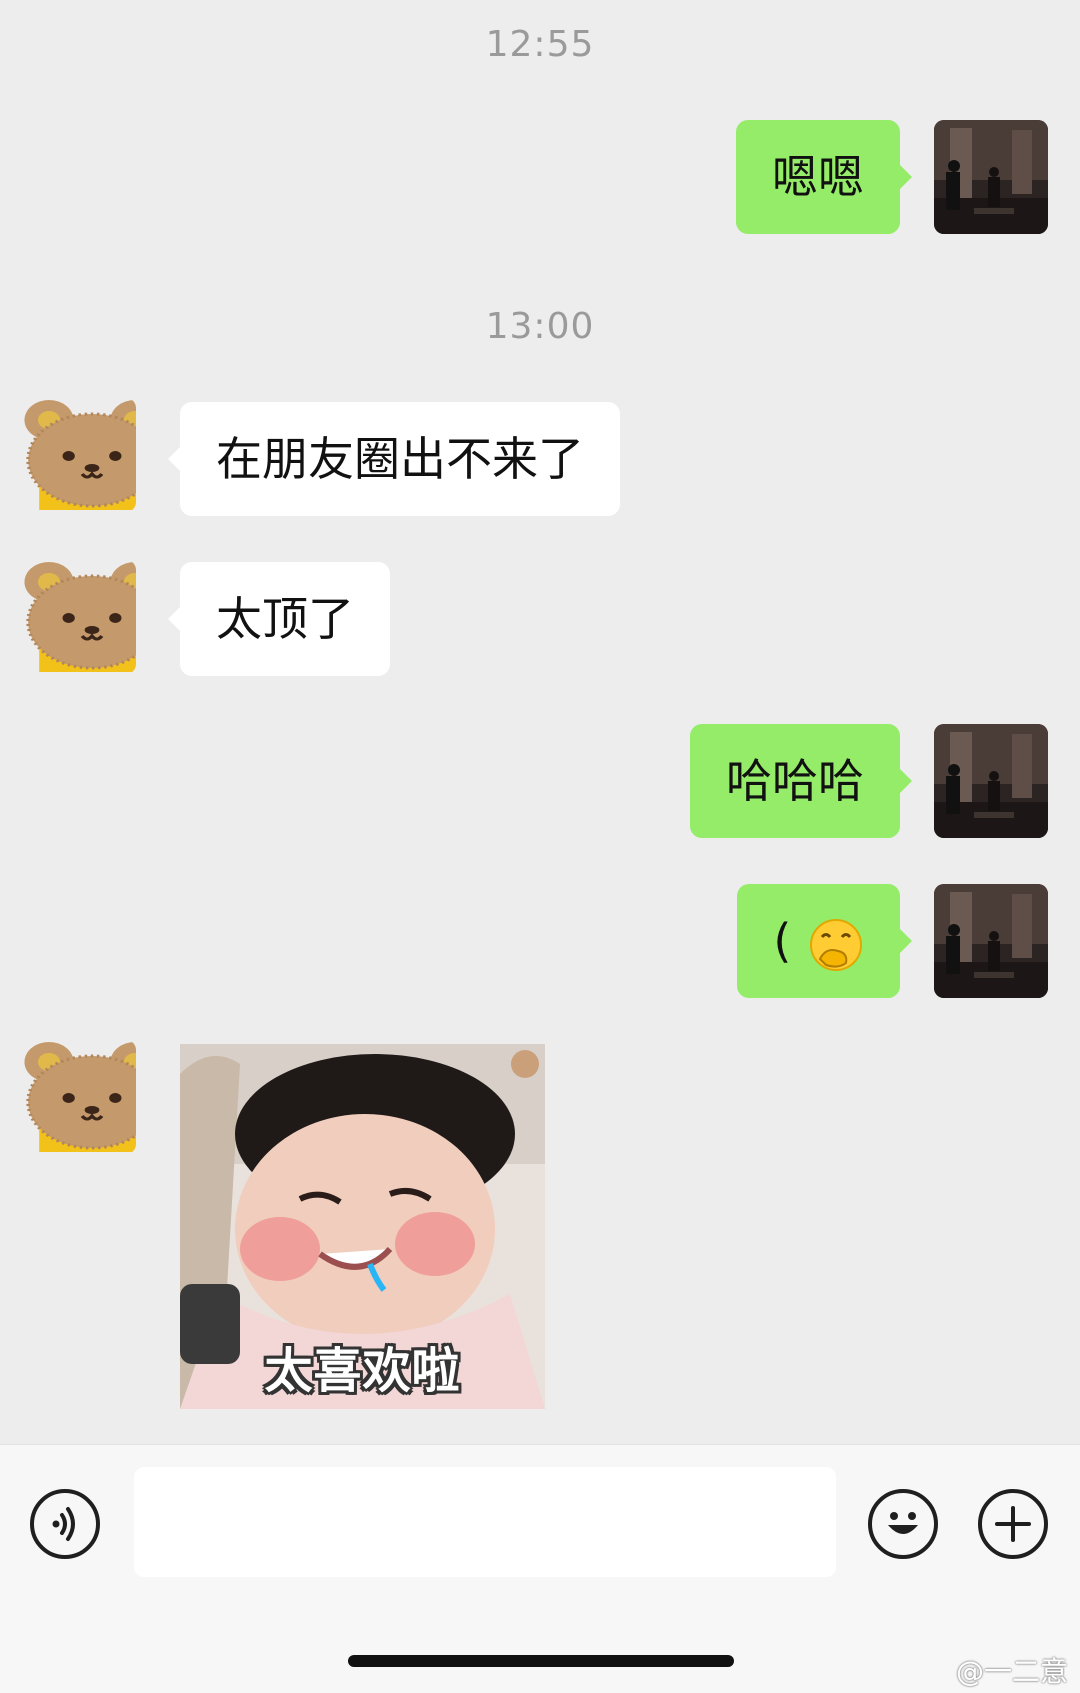  What do you see at coordinates (824, 177) in the screenshot?
I see `message-bubble-mine: 嗯嗯` at bounding box center [824, 177].